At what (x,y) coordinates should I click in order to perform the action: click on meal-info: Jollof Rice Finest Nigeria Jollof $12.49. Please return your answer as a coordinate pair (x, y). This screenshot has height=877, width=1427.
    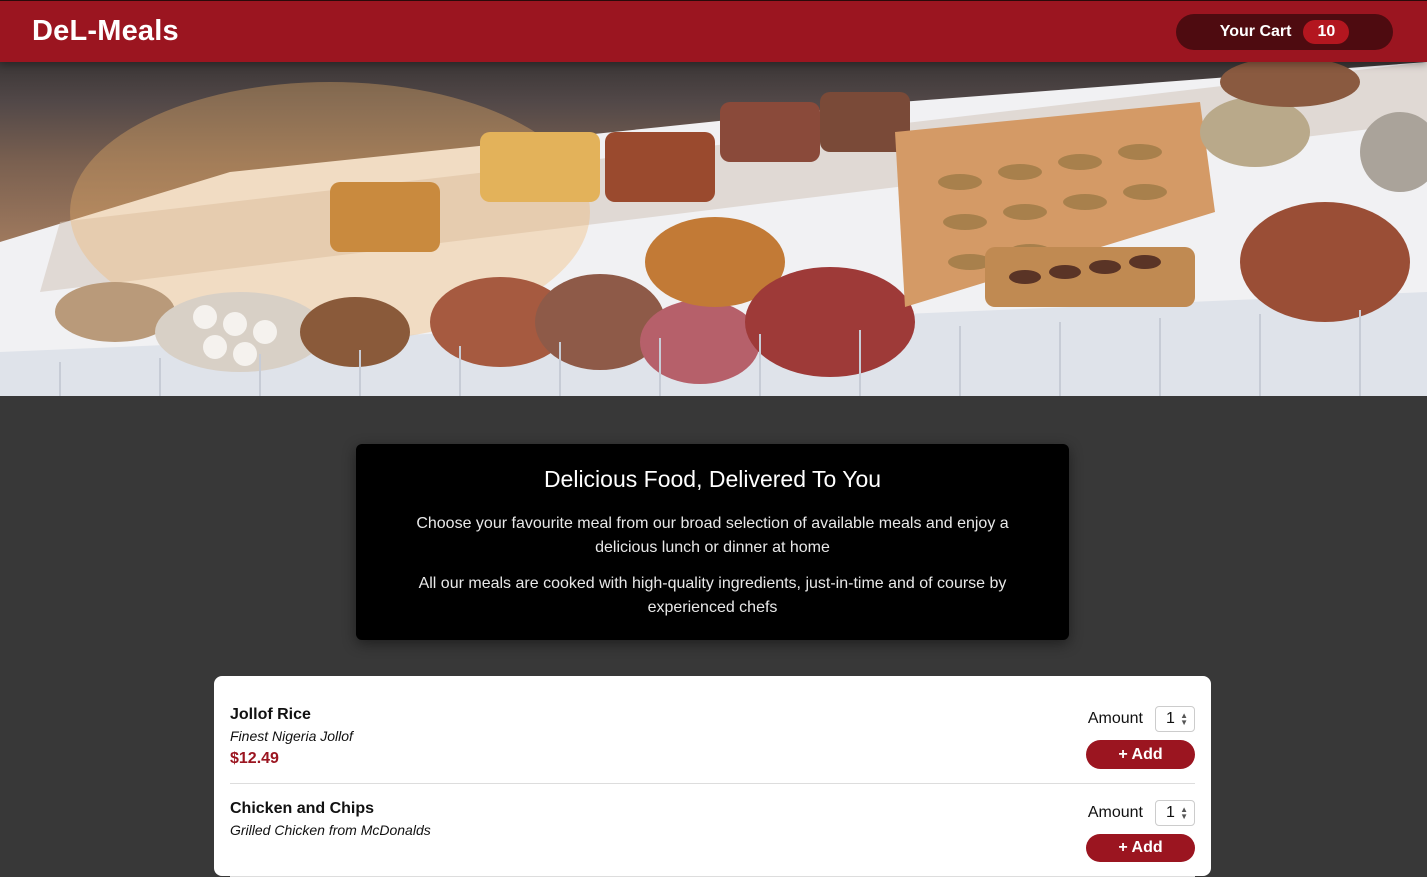
    Looking at the image, I should click on (291, 737).